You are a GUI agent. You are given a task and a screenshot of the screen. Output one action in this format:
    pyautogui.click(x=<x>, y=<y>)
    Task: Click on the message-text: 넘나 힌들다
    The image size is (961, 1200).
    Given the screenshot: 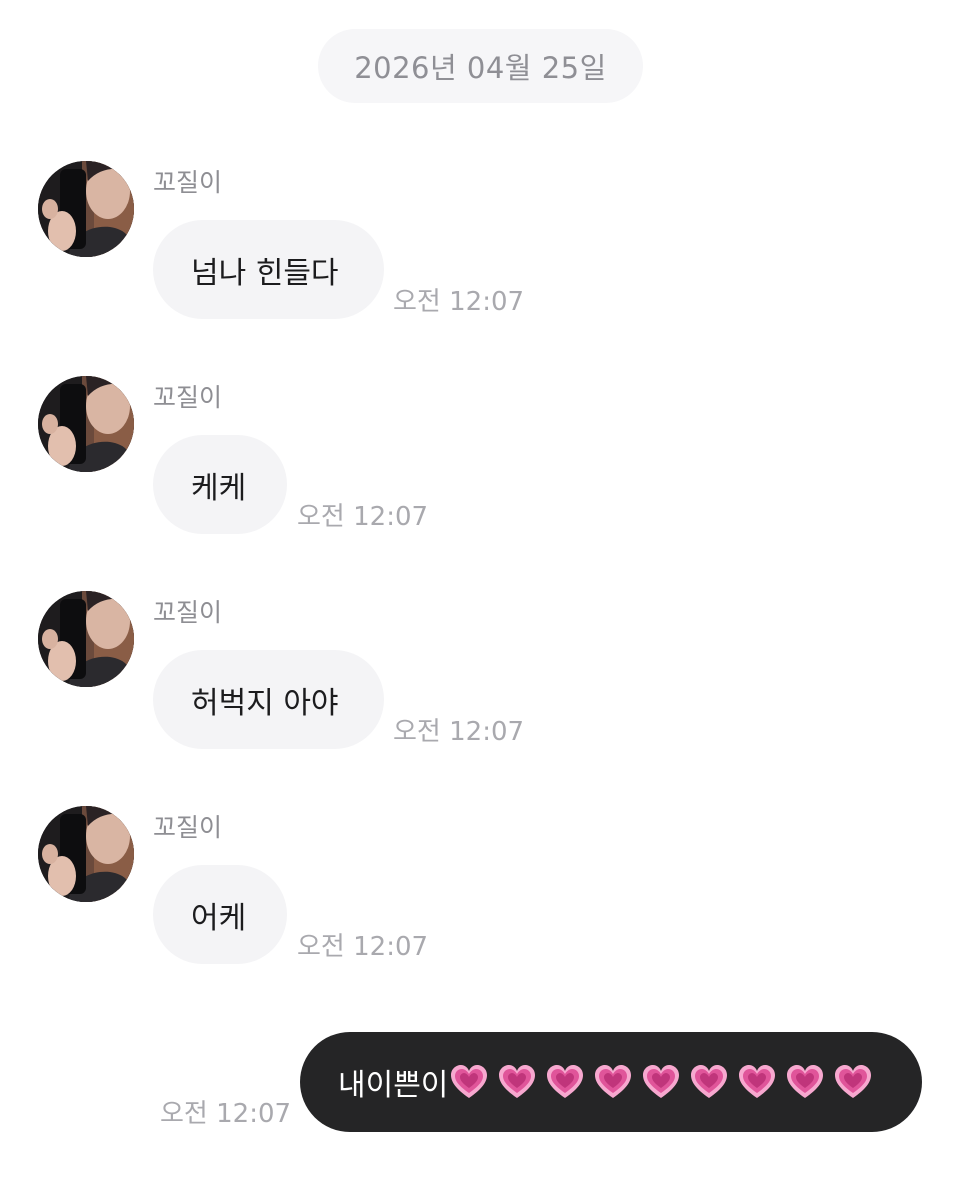 What is the action you would take?
    pyautogui.click(x=265, y=273)
    